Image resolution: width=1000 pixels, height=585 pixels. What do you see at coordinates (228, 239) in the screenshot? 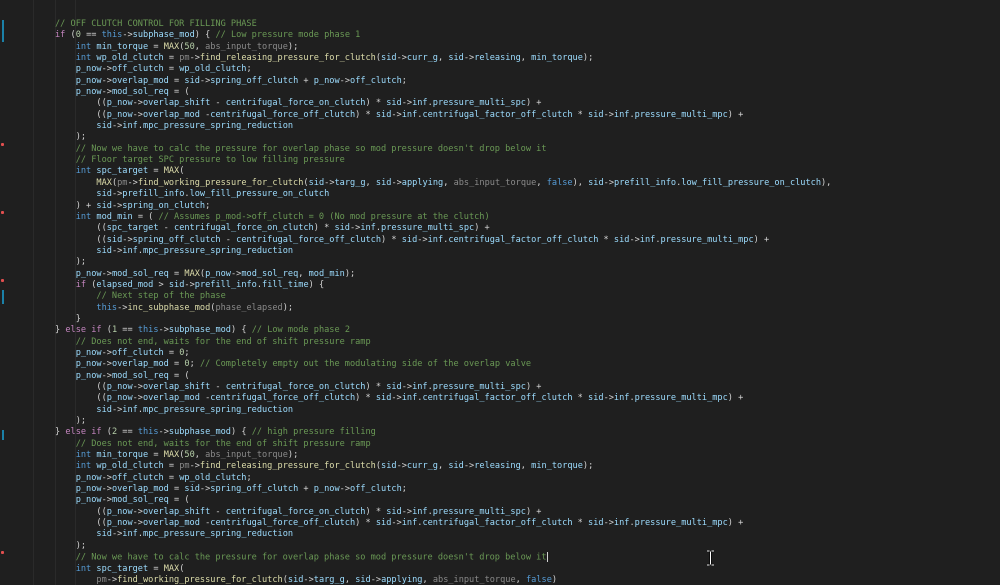
I see `code-token: -` at bounding box center [228, 239].